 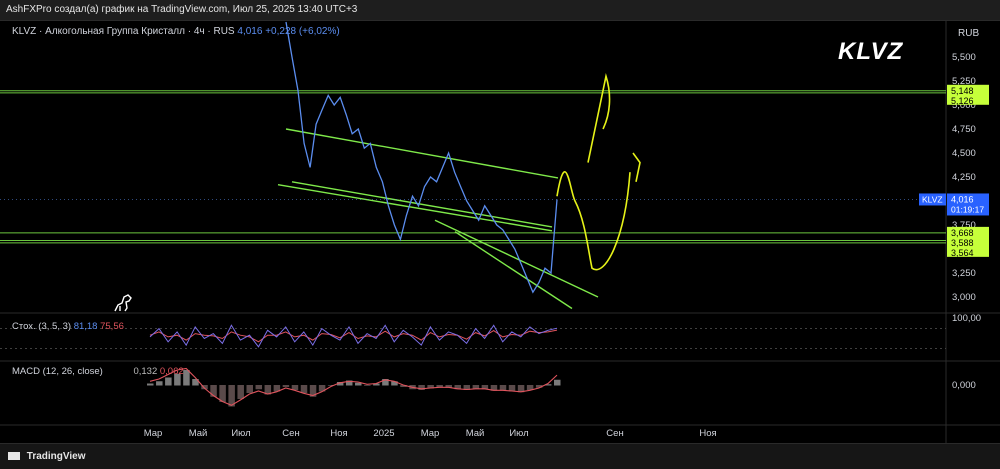 What do you see at coordinates (42, 326) in the screenshot?
I see `stoch-label: Стох. (3, 5, 3)` at bounding box center [42, 326].